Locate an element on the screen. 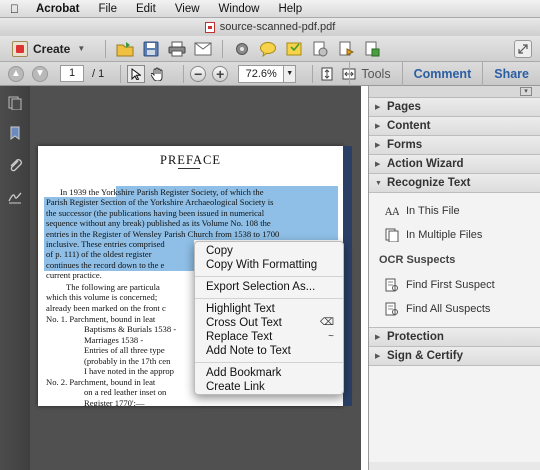 The height and width of the screenshot is (470, 540). menu-item-copy: Copy is located at coordinates (269, 251).